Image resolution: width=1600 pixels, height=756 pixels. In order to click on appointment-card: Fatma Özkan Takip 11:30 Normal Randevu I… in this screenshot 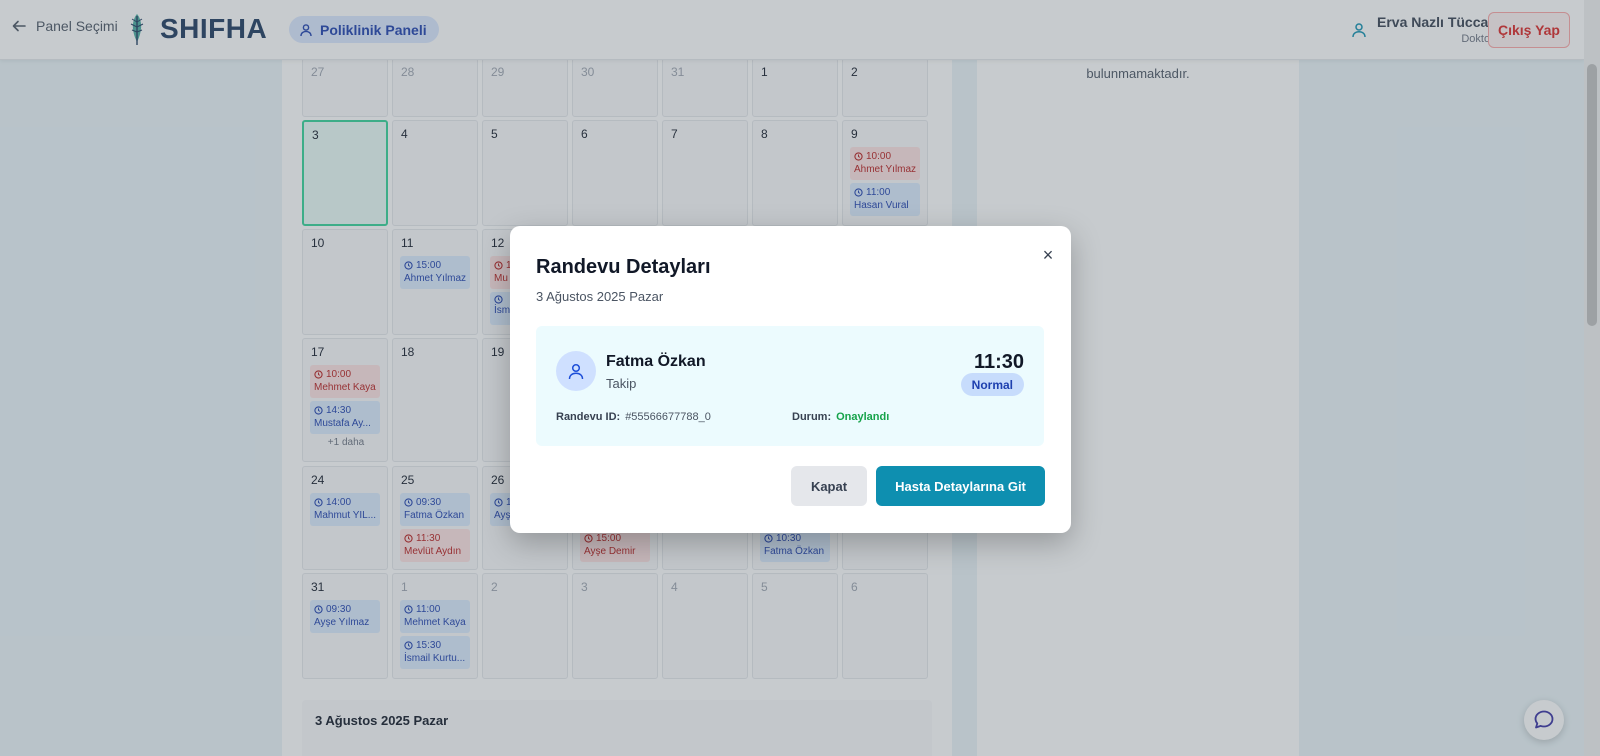, I will do `click(790, 386)`.